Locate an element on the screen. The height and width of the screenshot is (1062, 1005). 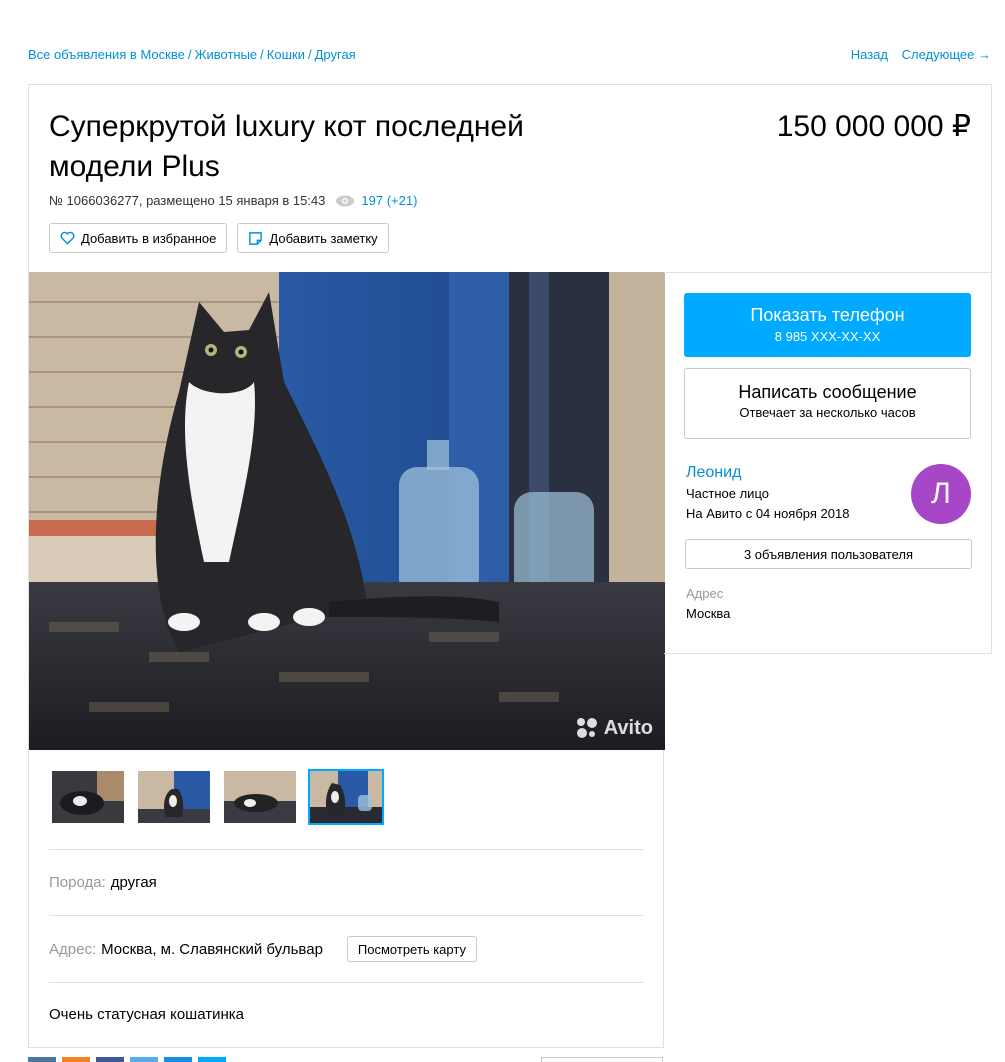
share-facebook-button is located at coordinates (110, 1059).